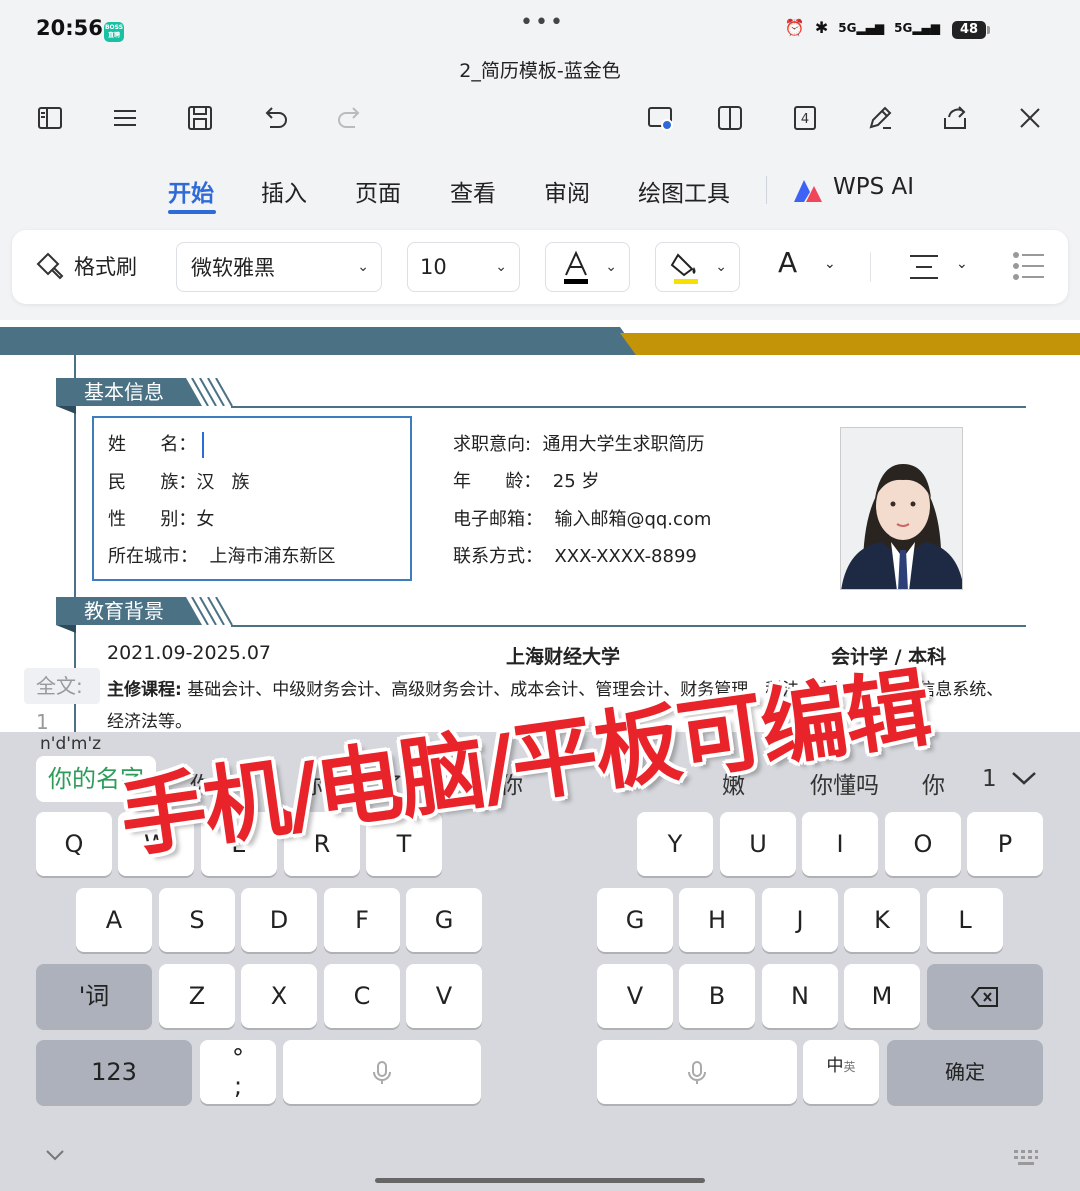 This screenshot has width=1080, height=1191. Describe the element at coordinates (697, 267) in the screenshot. I see `highlight-button: ⌄` at that location.